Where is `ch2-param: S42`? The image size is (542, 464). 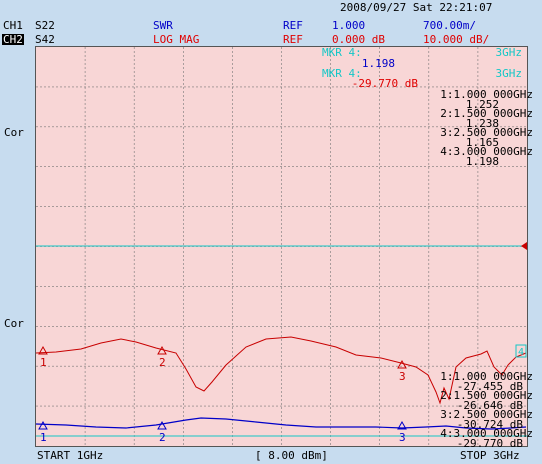
ch2-param: S42 is located at coordinates (45, 39).